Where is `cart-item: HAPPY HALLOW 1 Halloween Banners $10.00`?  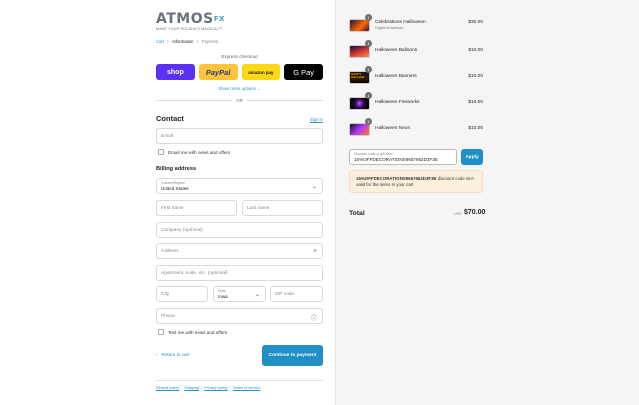
cart-item: HAPPY HALLOW 1 Halloween Banners $10.00 is located at coordinates (417, 75).